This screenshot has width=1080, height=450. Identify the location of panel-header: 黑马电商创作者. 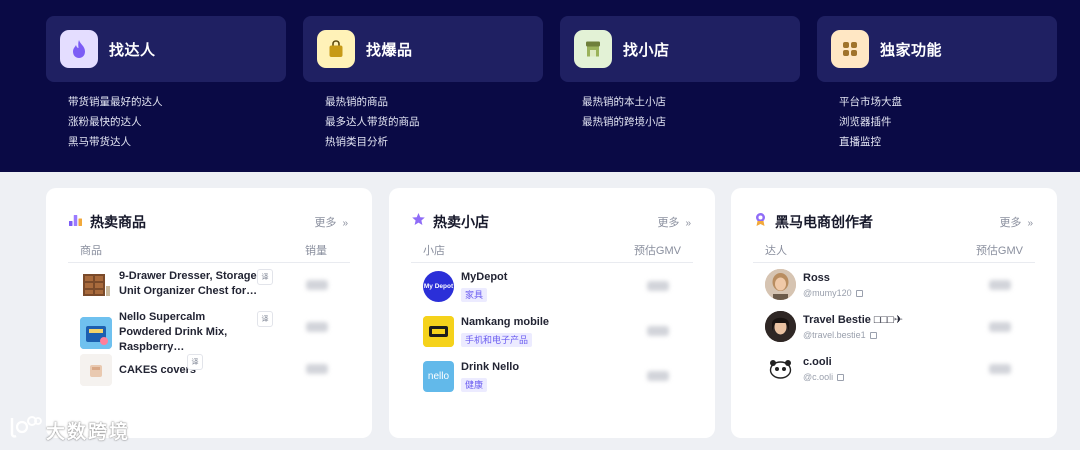
(813, 222).